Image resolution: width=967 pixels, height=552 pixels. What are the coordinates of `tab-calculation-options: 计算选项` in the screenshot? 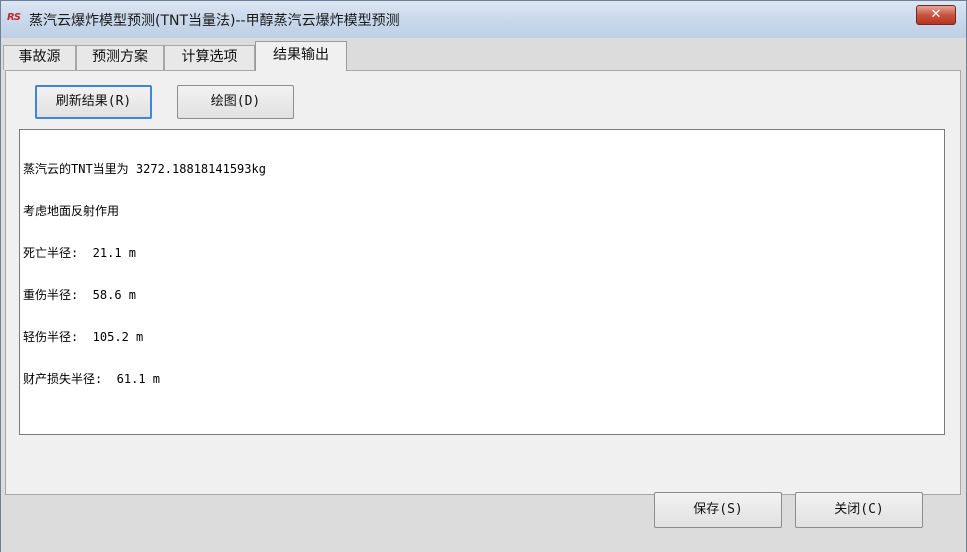 It's located at (209, 57).